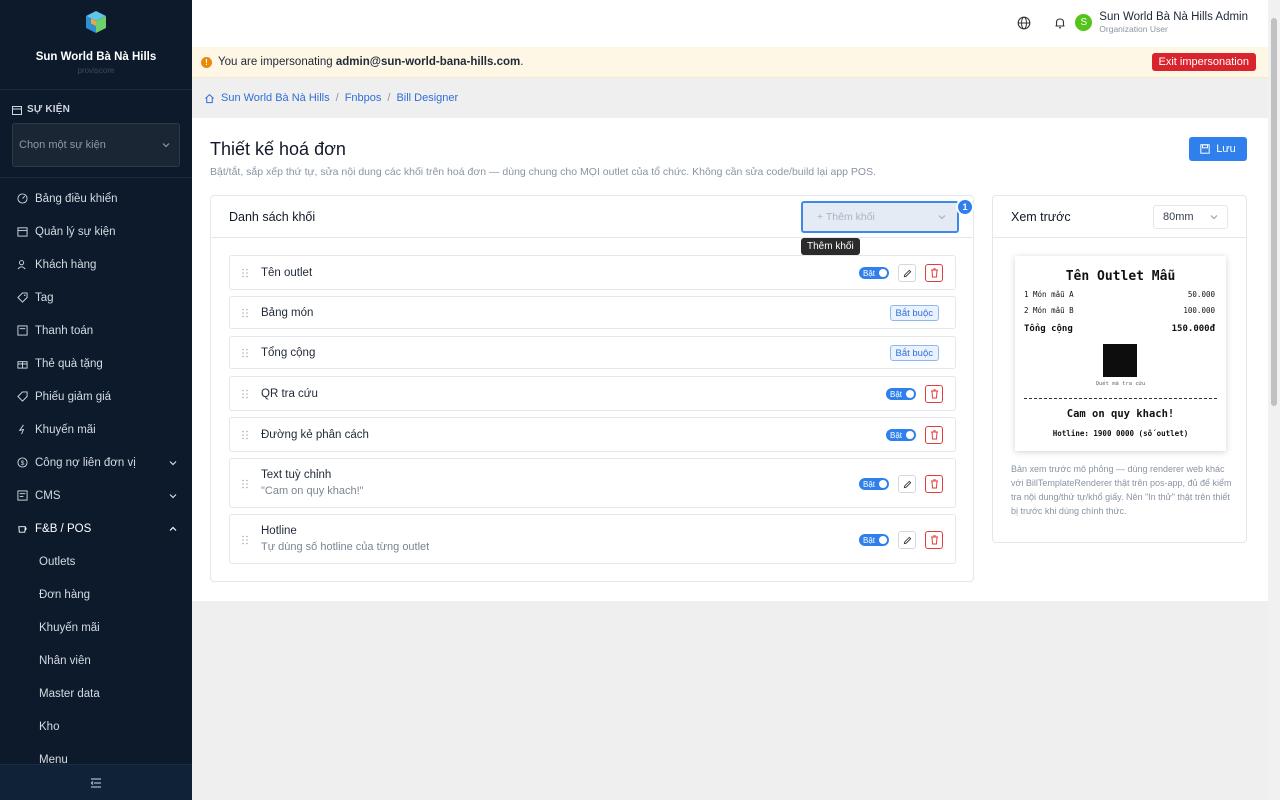 The width and height of the screenshot is (1280, 800). I want to click on block-sublabel: "Cam on quy khach!", so click(312, 491).